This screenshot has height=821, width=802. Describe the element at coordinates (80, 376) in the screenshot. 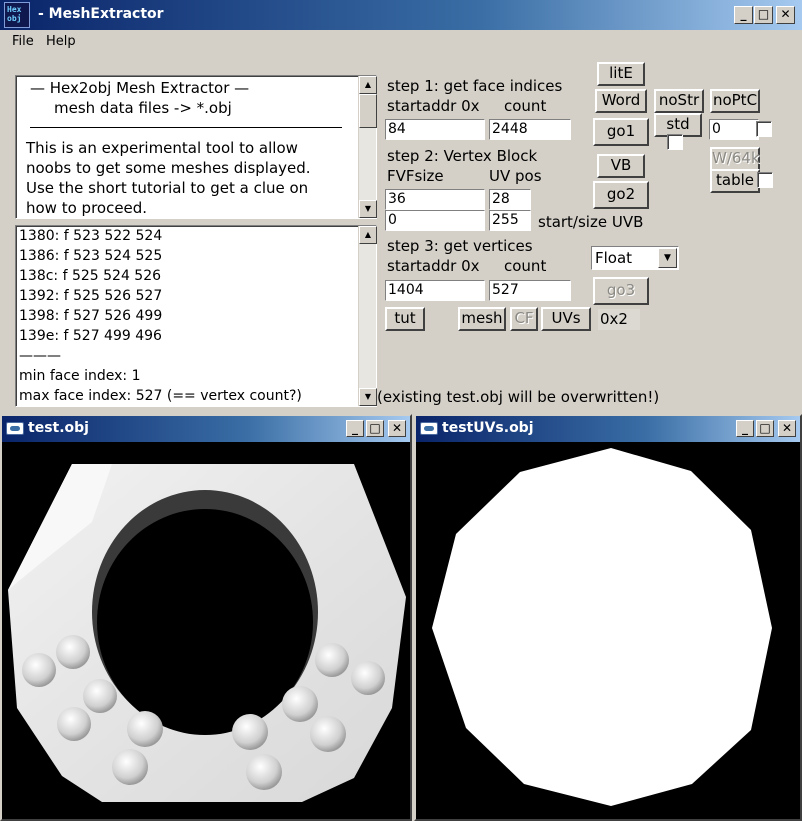

I see `log-line: min face index: 1` at that location.